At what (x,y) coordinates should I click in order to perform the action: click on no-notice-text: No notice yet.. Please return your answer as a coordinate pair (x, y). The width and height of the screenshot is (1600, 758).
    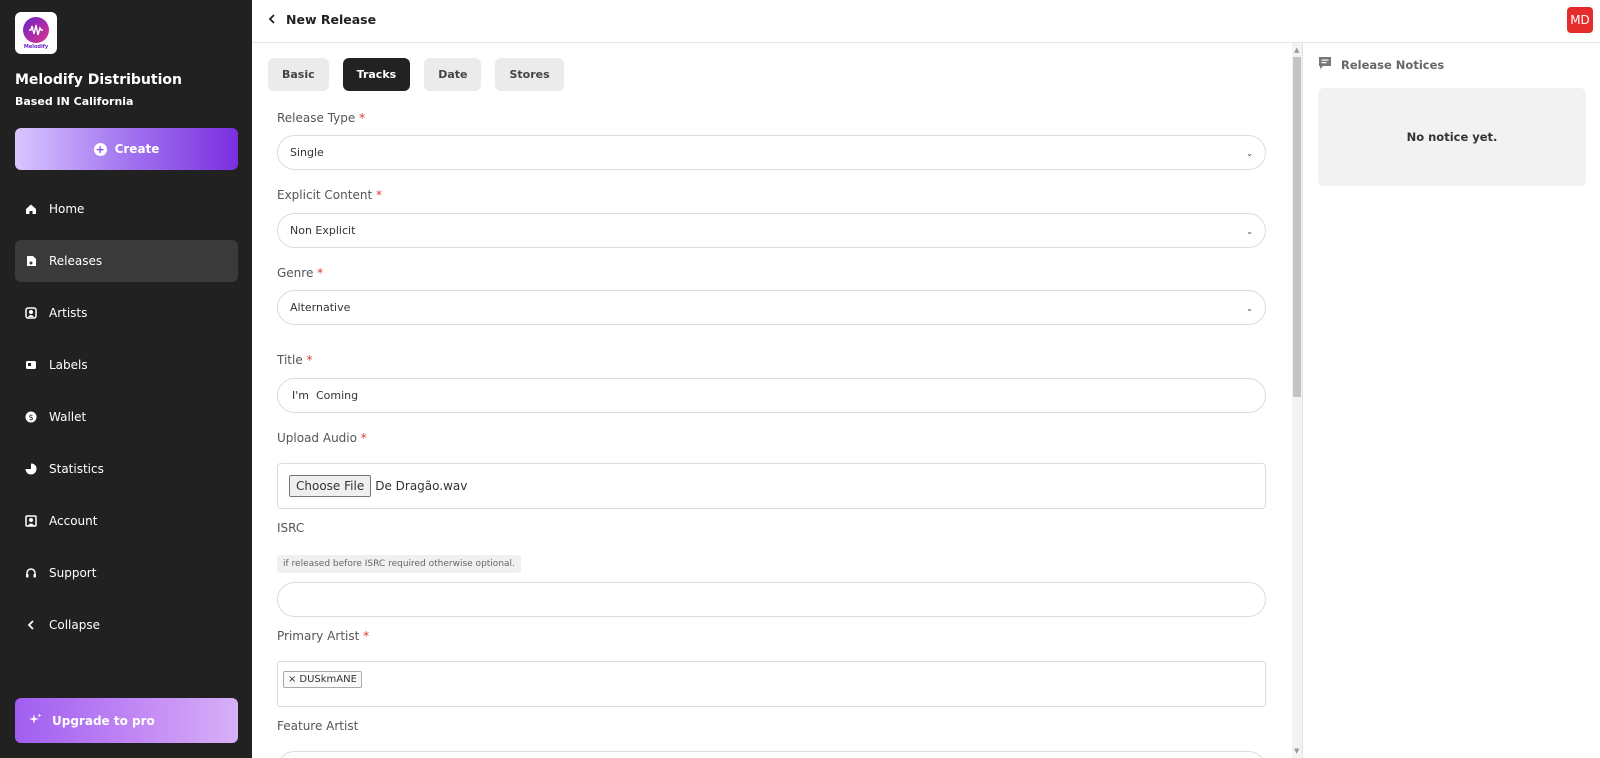
    Looking at the image, I should click on (1452, 137).